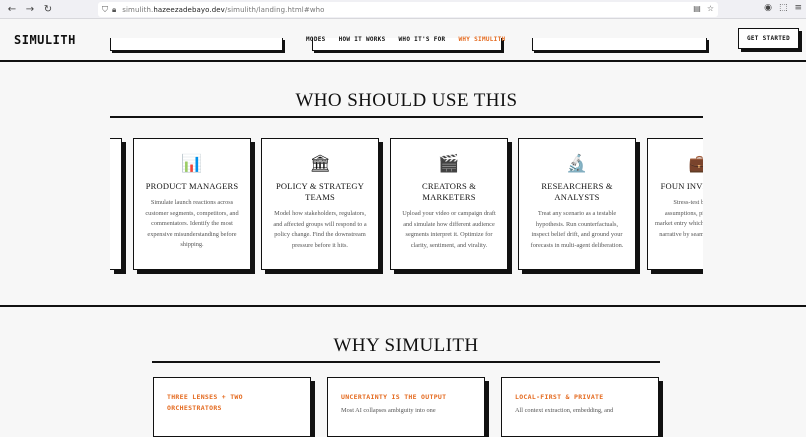 The width and height of the screenshot is (806, 437). What do you see at coordinates (697, 8) in the screenshot?
I see `reader-icon: ▤` at bounding box center [697, 8].